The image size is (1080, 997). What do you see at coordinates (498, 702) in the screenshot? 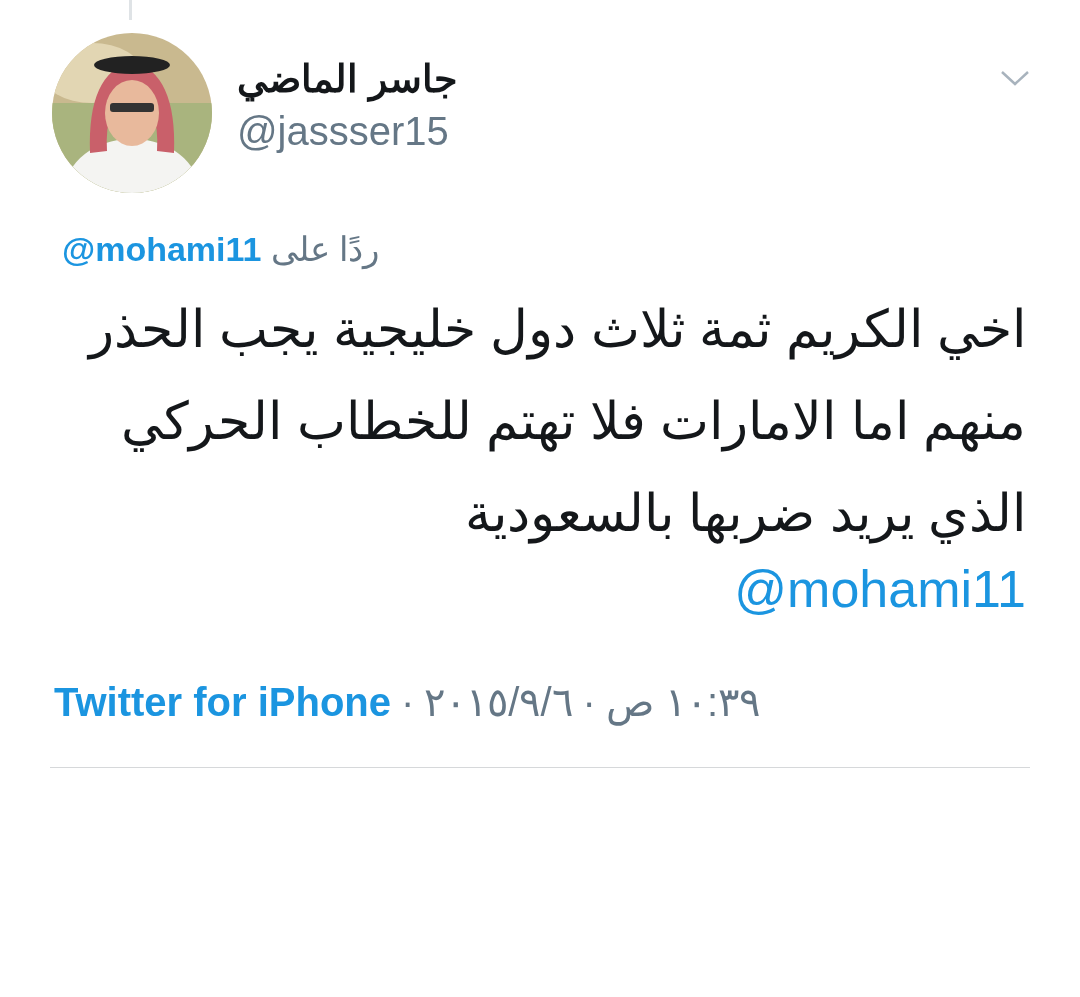
I see `tweet-date: ٢٠١٥/٩/٦` at bounding box center [498, 702].